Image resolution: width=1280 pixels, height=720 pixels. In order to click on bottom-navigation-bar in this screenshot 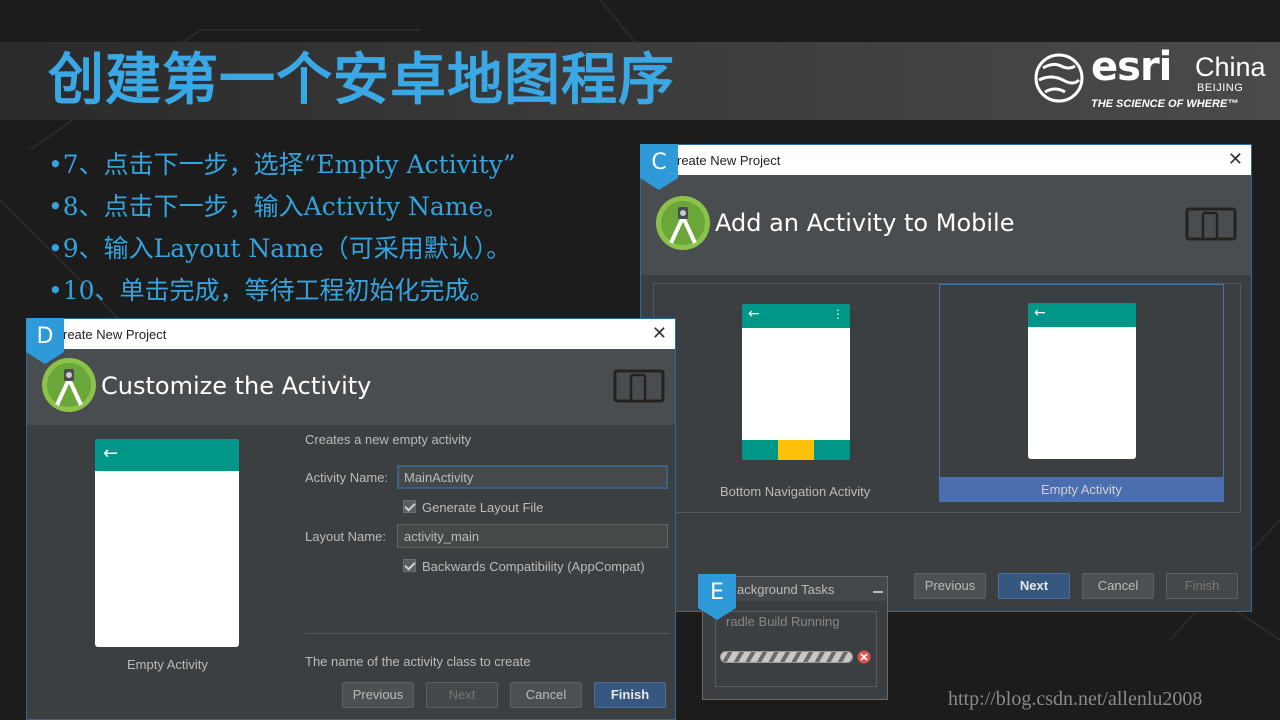, I will do `click(796, 450)`.